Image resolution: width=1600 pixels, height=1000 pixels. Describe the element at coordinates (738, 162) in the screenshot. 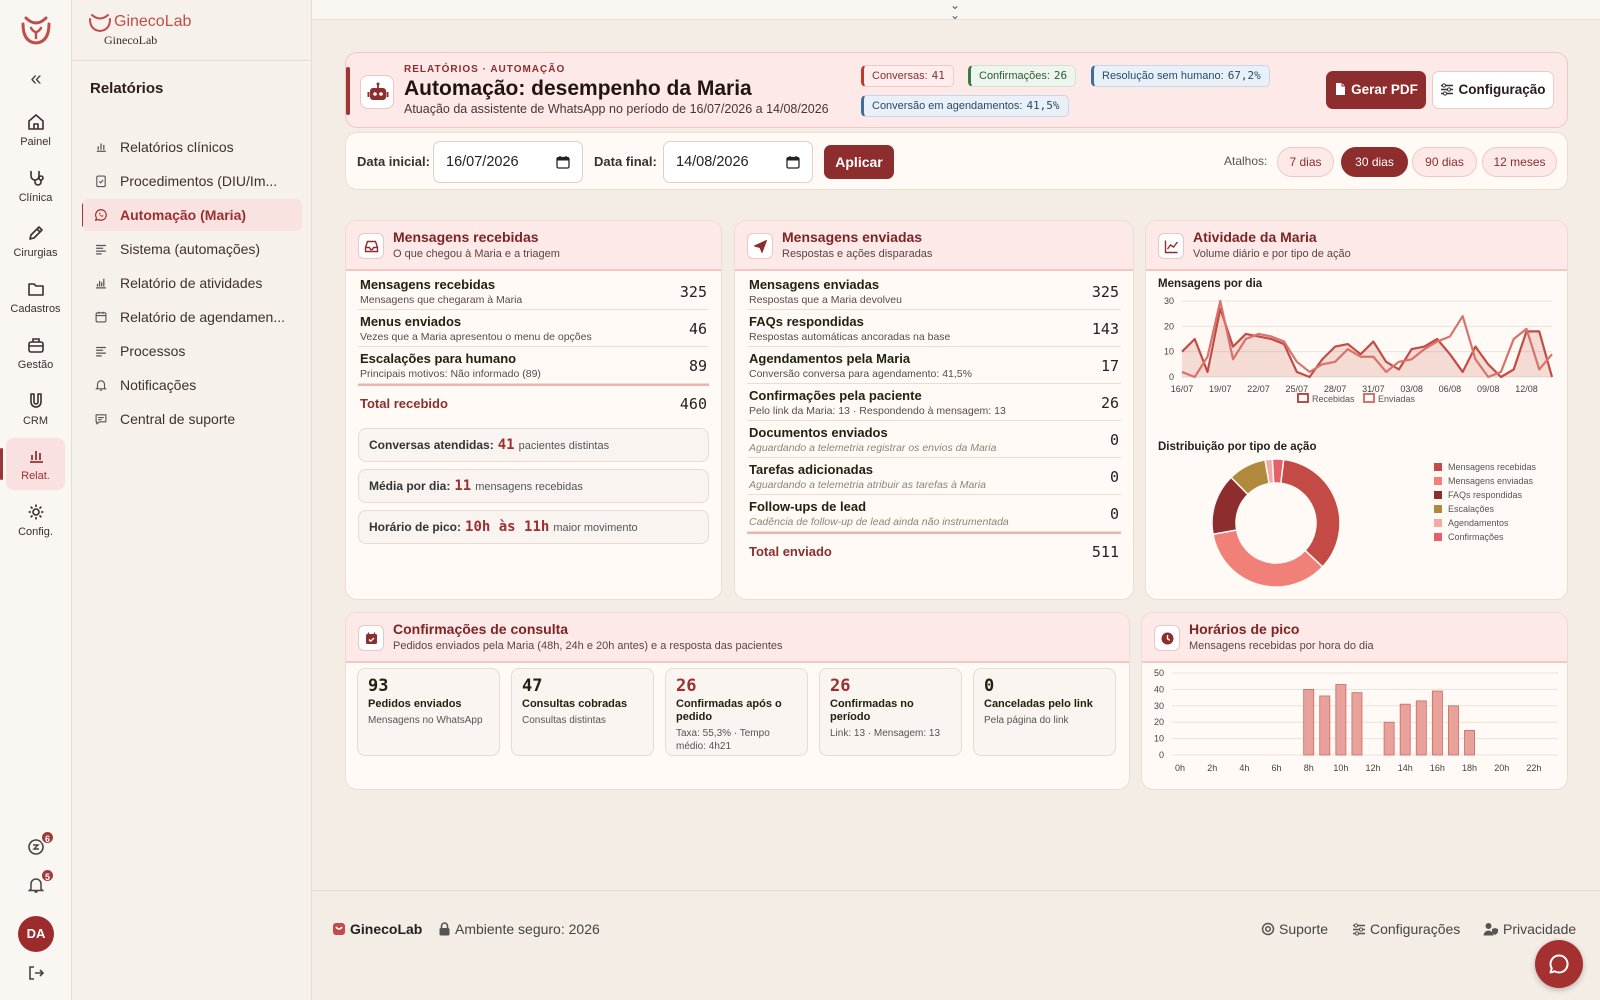

I see `end-date-input: 14/08/2026` at that location.